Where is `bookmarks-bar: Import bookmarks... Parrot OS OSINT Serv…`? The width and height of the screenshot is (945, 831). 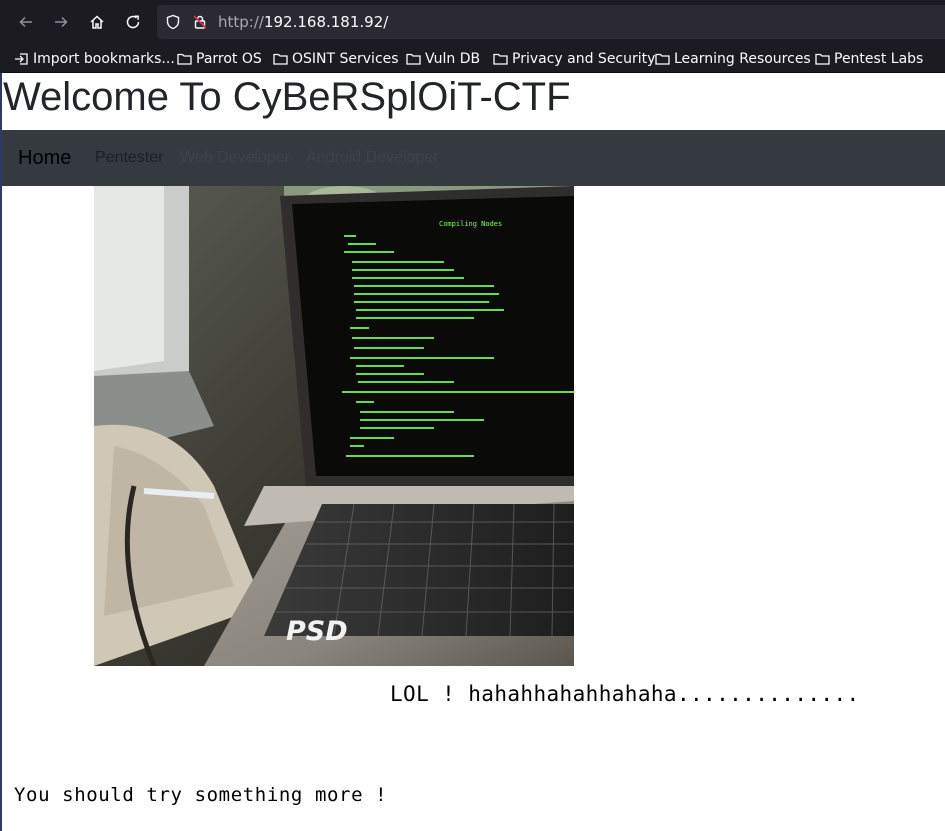 bookmarks-bar: Import bookmarks... Parrot OS OSINT Serv… is located at coordinates (472, 58).